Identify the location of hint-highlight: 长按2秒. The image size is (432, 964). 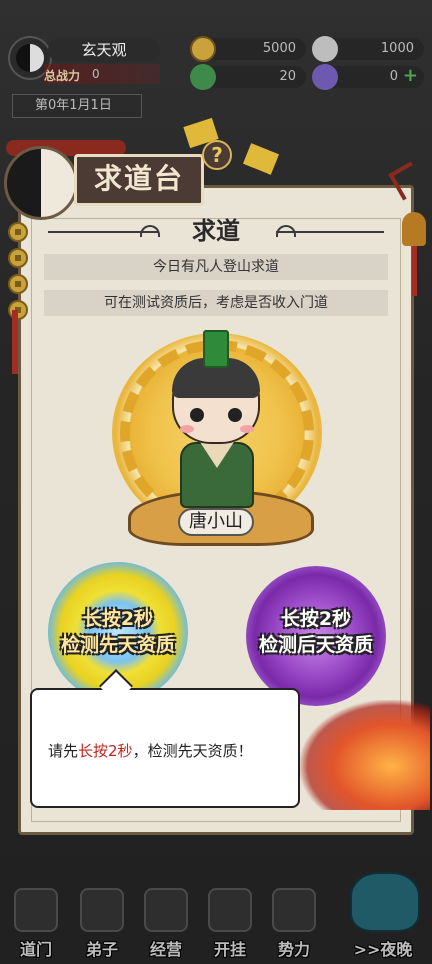
(105, 751).